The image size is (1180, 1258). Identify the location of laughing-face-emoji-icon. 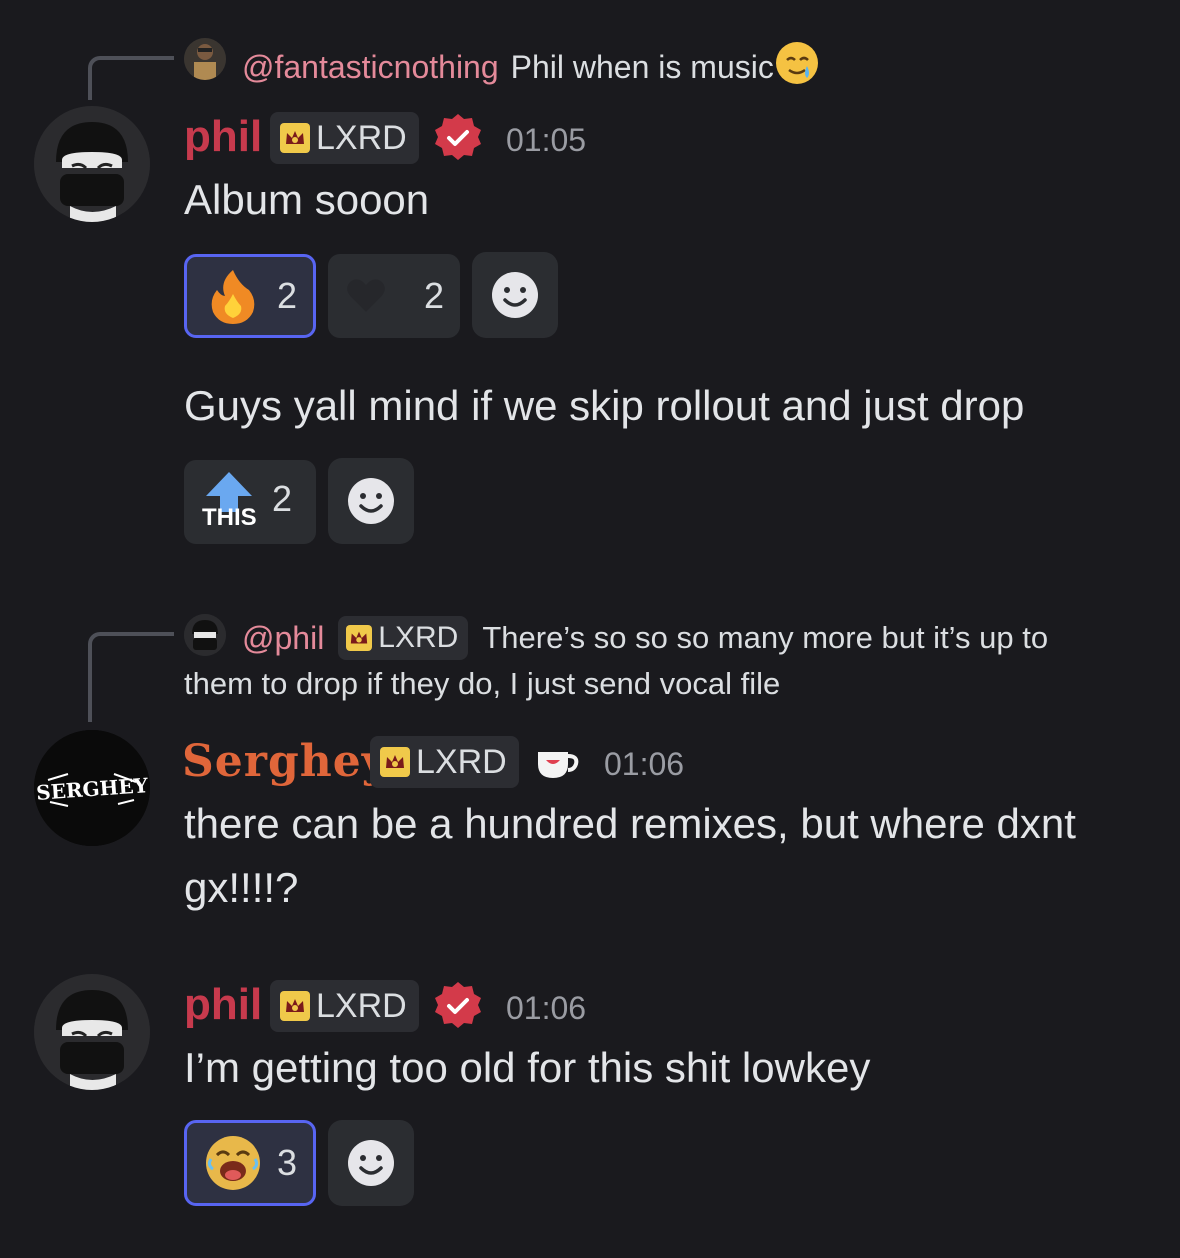
(232, 1163).